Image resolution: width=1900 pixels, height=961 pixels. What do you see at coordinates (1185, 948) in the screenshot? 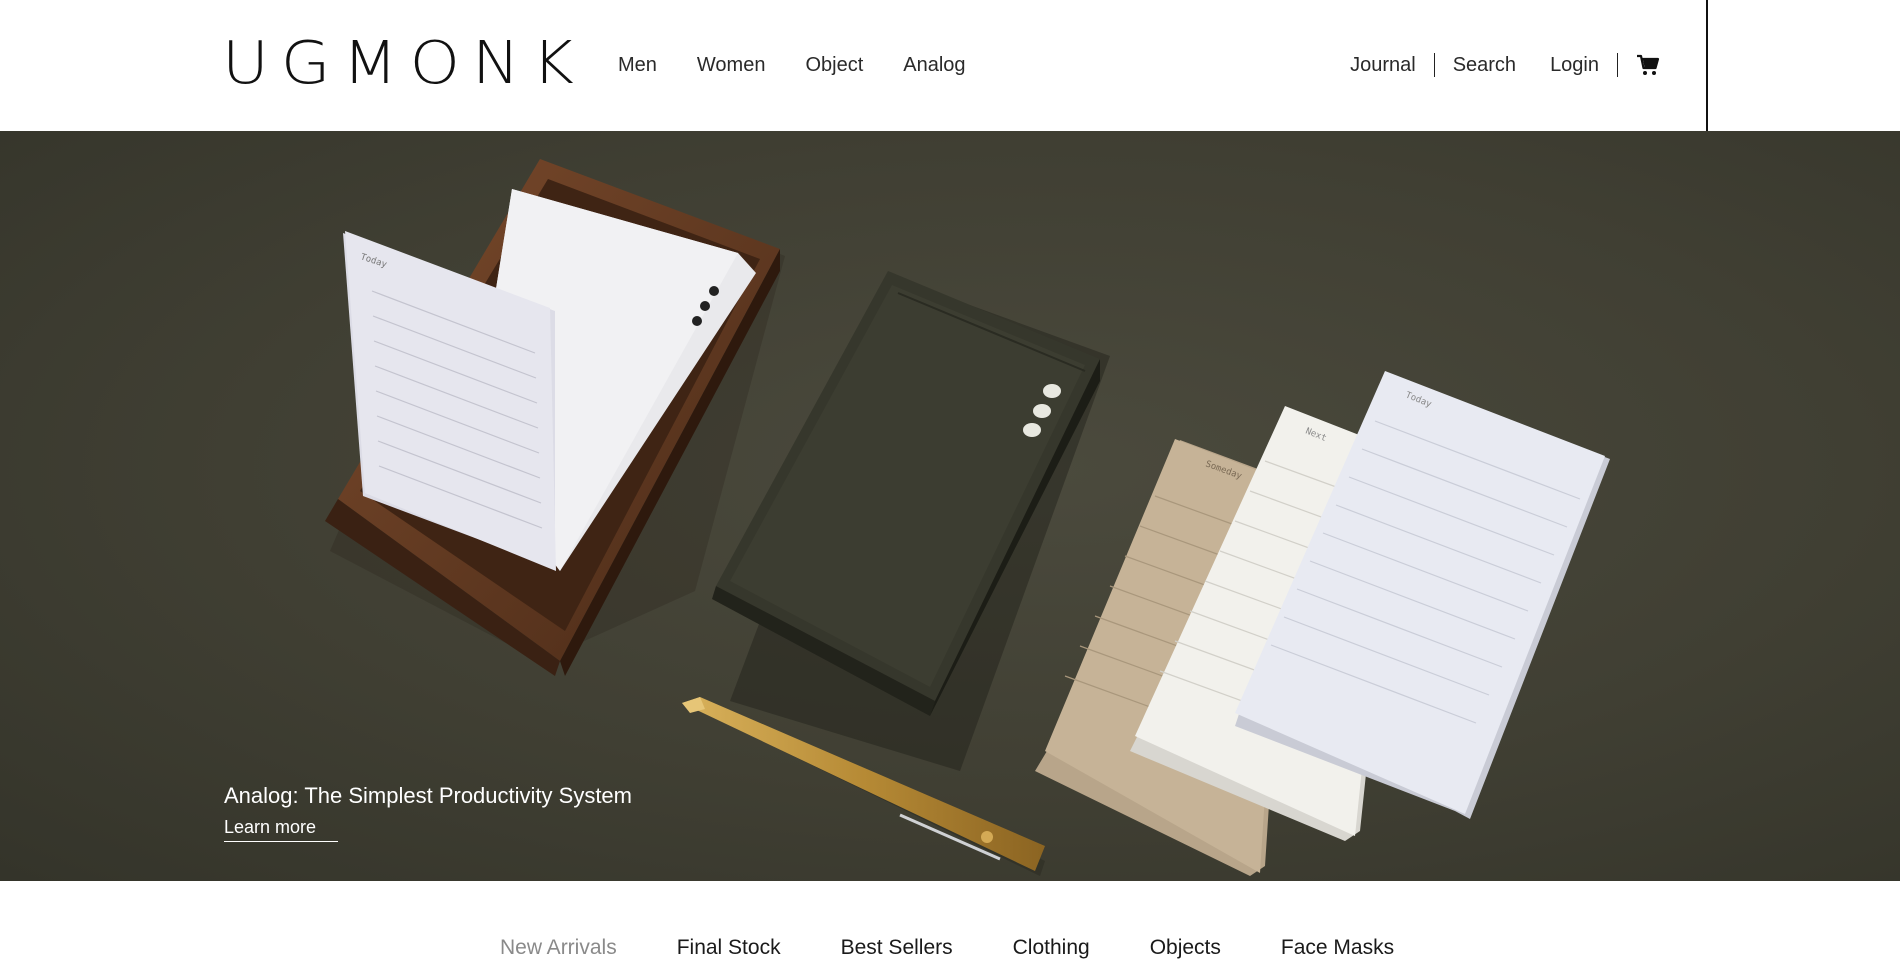
I see `tab-objects: Objects` at bounding box center [1185, 948].